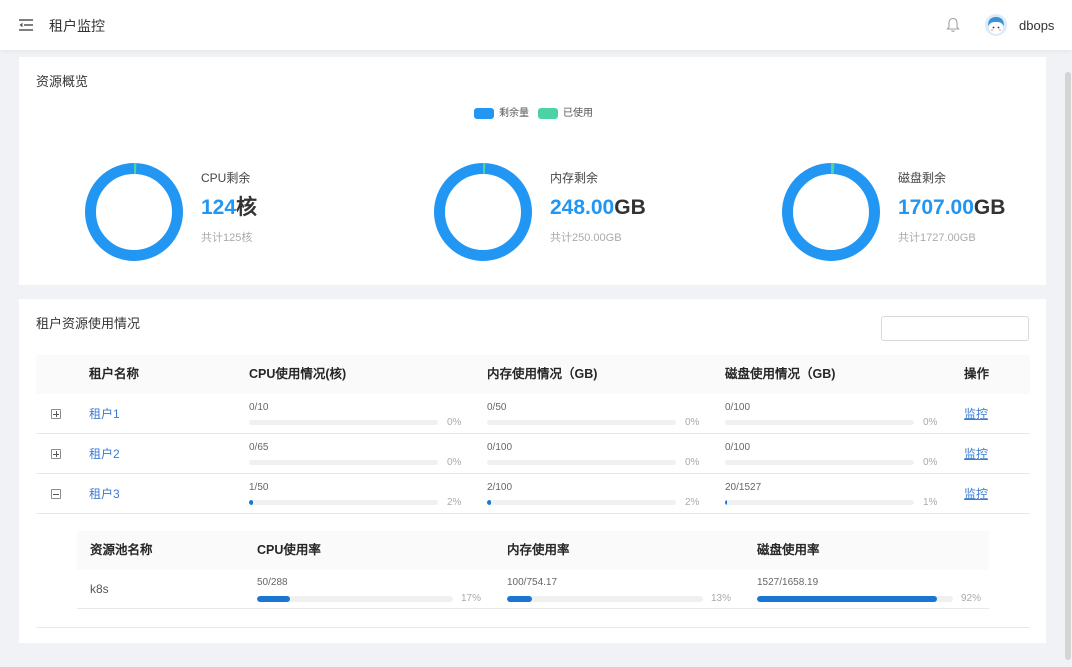 The width and height of the screenshot is (1072, 667). What do you see at coordinates (930, 502) in the screenshot?
I see `disk-usage-percent: 1%` at bounding box center [930, 502].